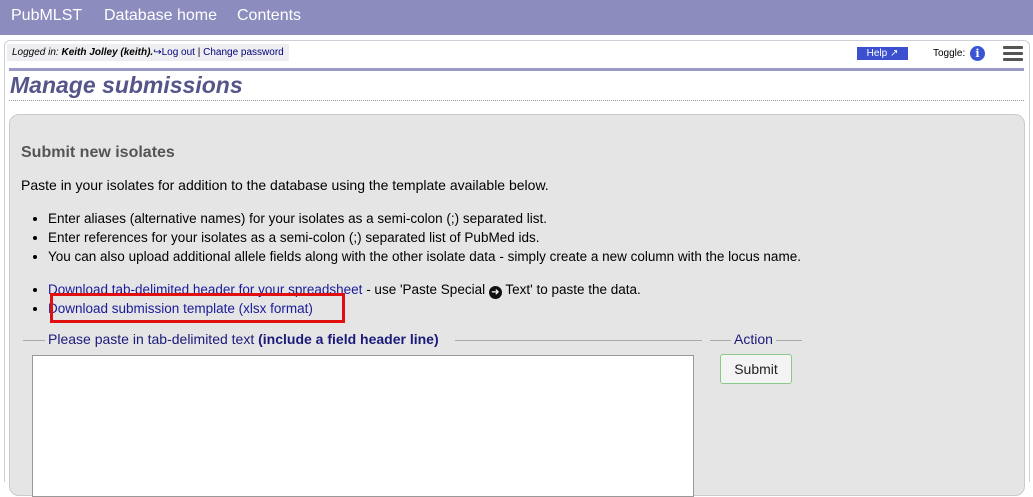 Image resolution: width=1033 pixels, height=497 pixels. What do you see at coordinates (571, 289) in the screenshot?
I see `paste-hint-suffix: Text' to paste the data.` at bounding box center [571, 289].